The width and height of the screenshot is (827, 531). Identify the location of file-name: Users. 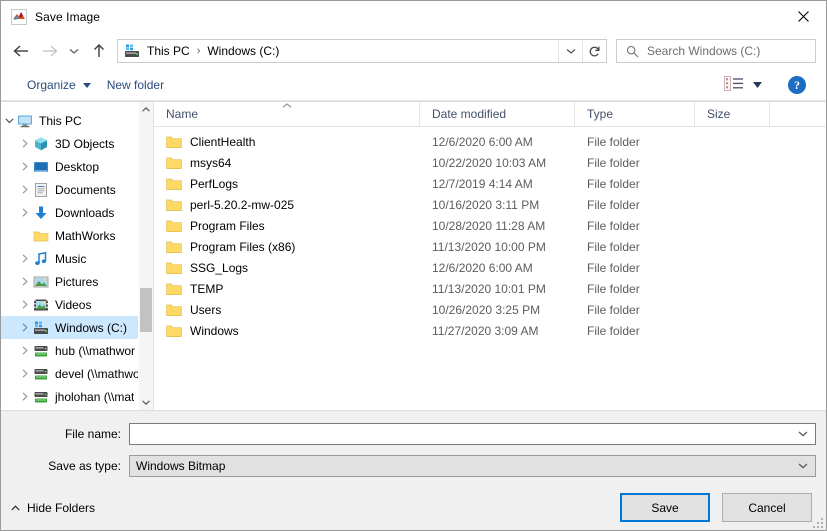
(206, 309).